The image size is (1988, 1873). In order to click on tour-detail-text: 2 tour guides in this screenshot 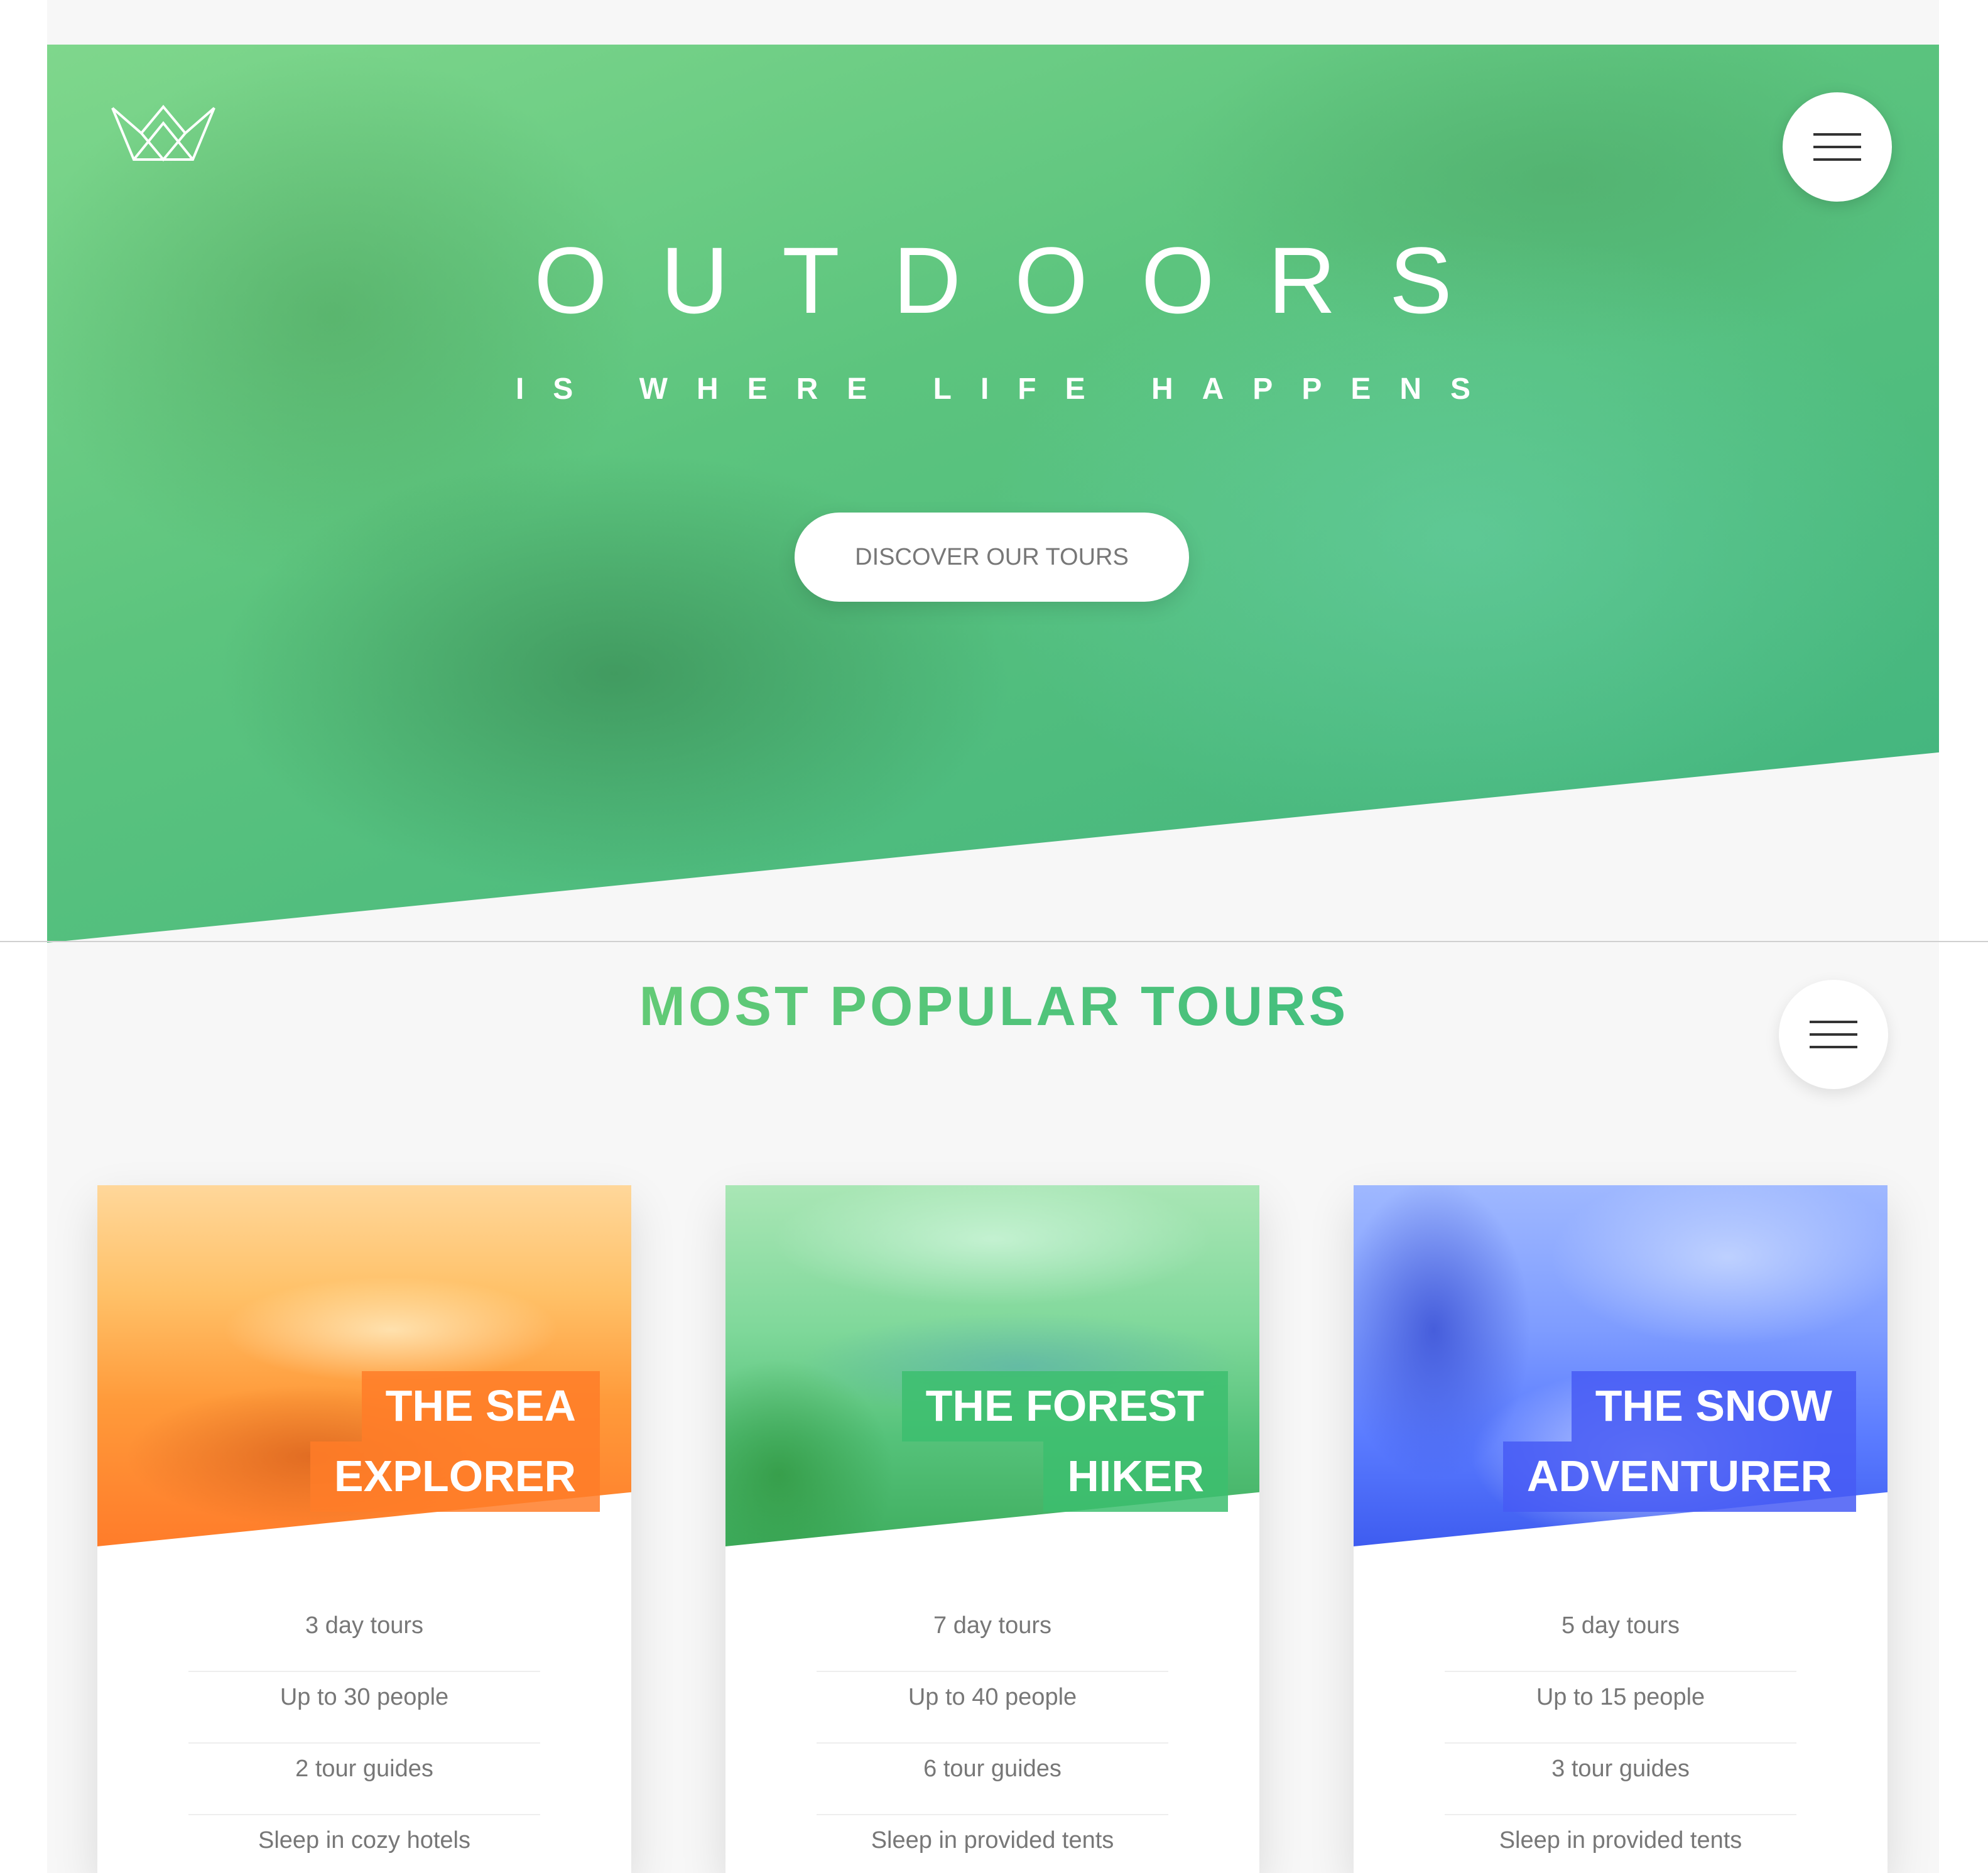, I will do `click(364, 1769)`.